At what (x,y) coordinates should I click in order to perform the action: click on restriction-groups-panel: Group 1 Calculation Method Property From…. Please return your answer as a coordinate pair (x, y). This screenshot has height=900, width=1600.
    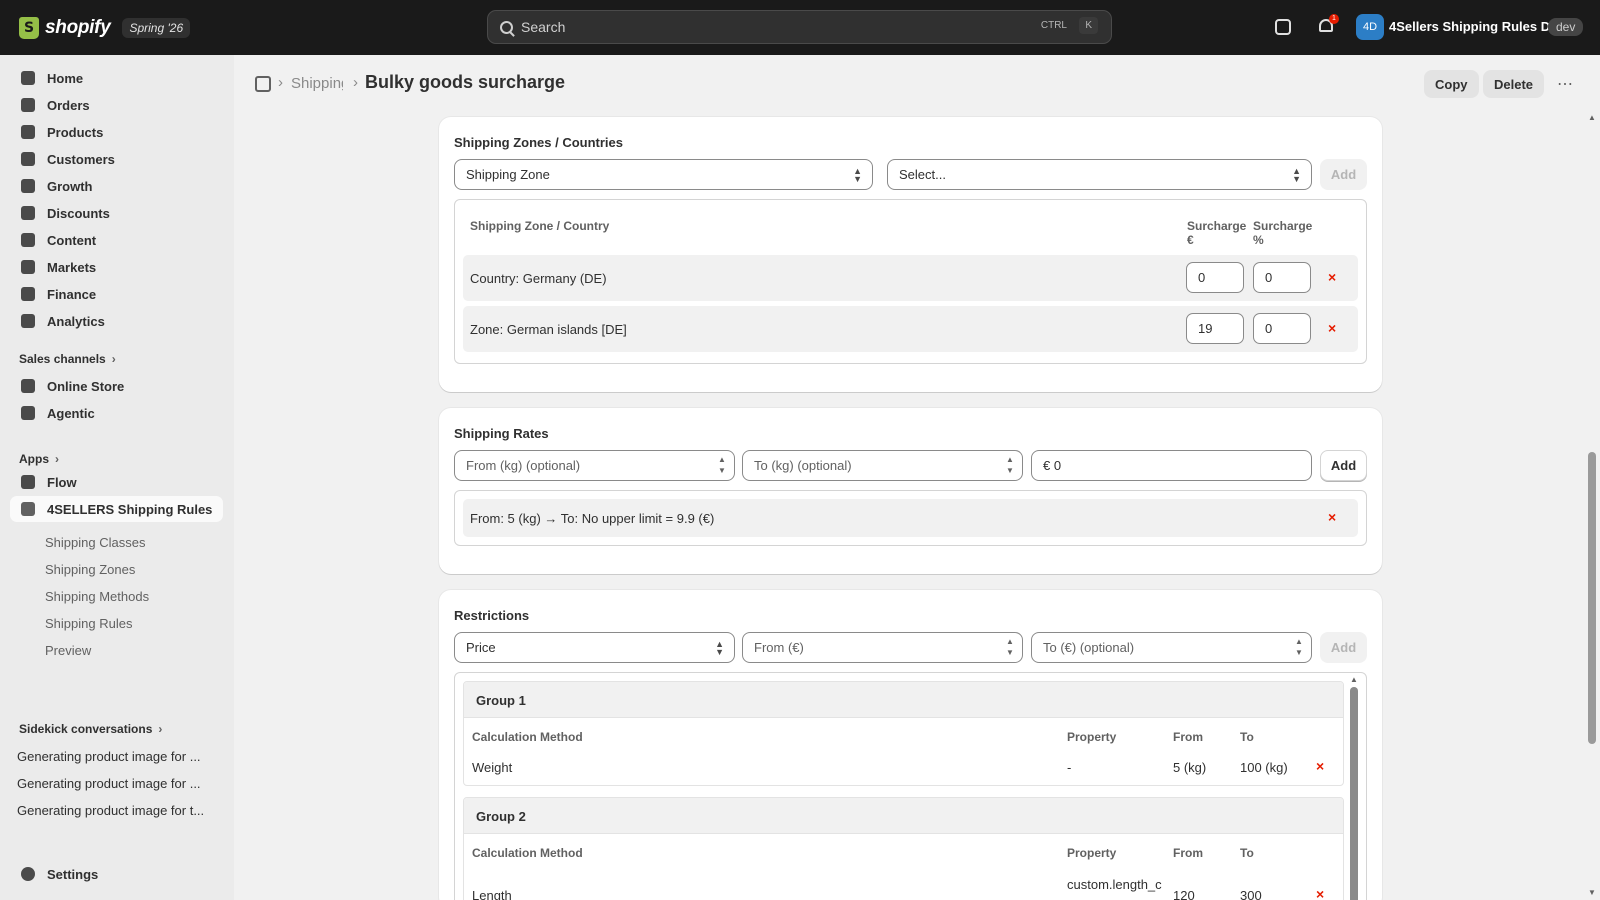
    Looking at the image, I should click on (910, 786).